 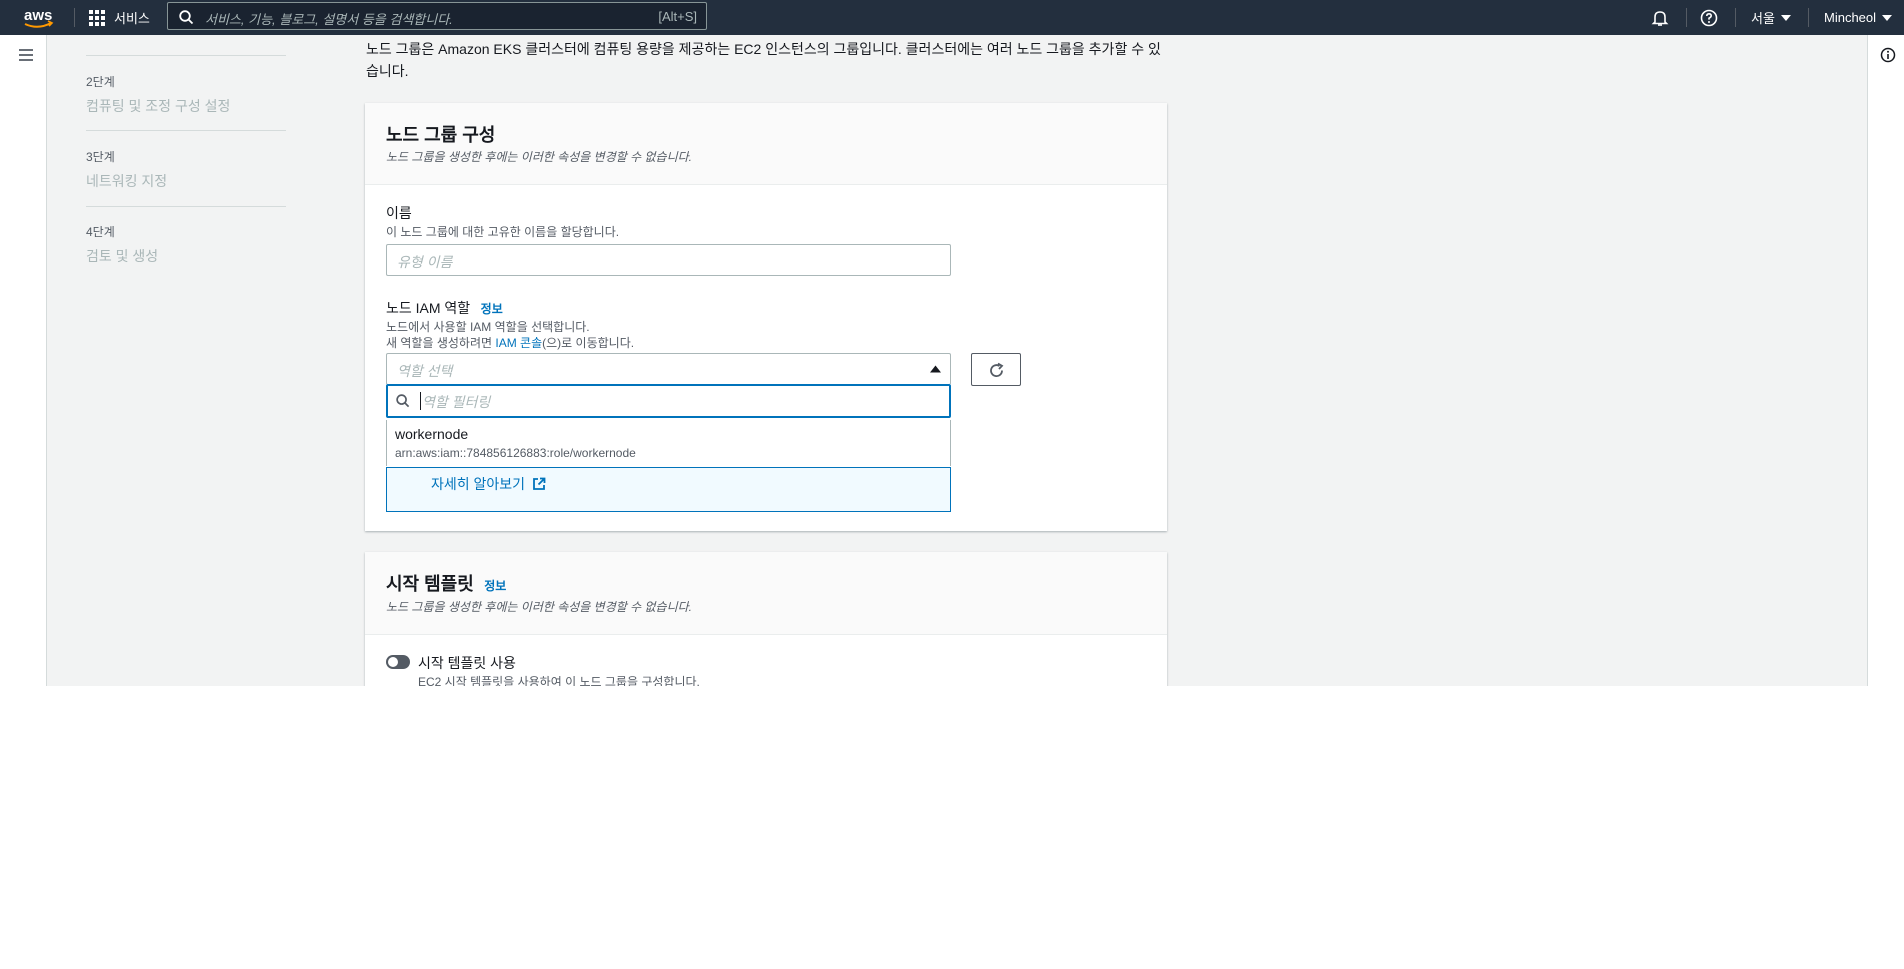 I want to click on name-placeholder: 유형 이름, so click(x=425, y=262).